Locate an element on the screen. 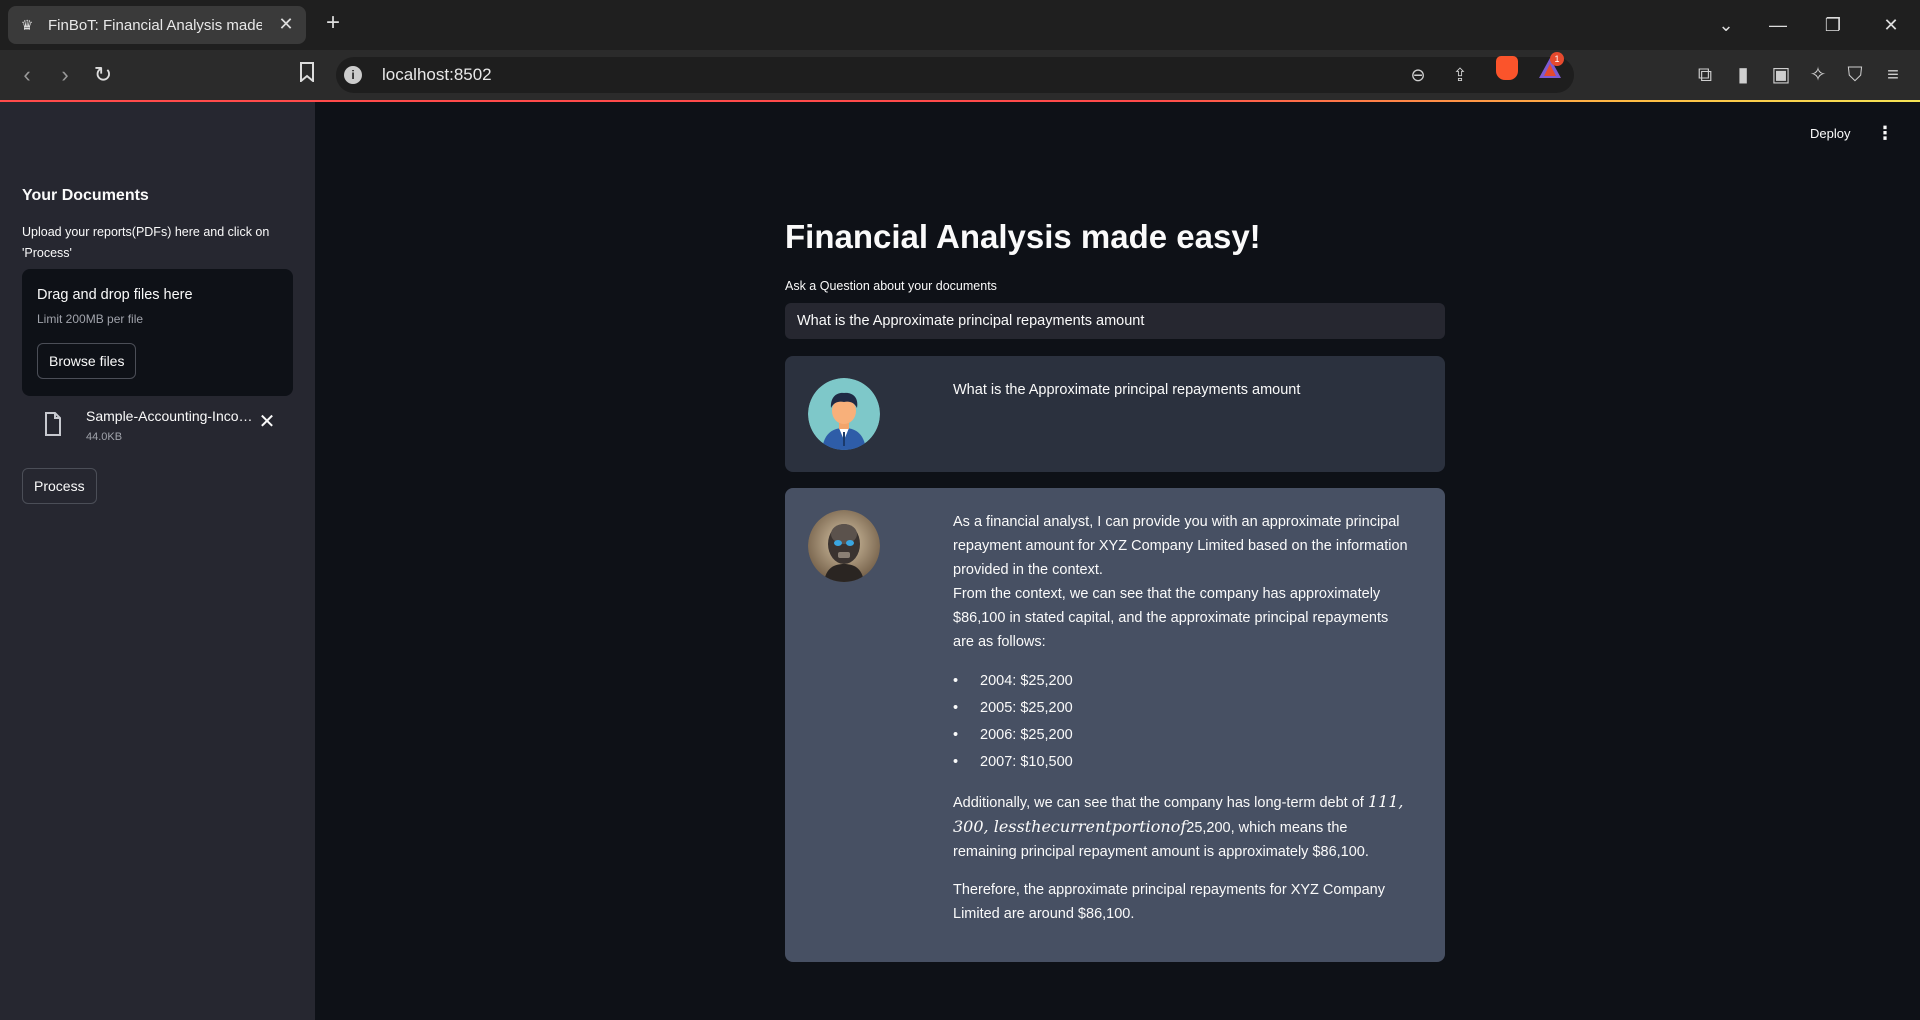 The height and width of the screenshot is (1020, 1920). user-avatar is located at coordinates (844, 414).